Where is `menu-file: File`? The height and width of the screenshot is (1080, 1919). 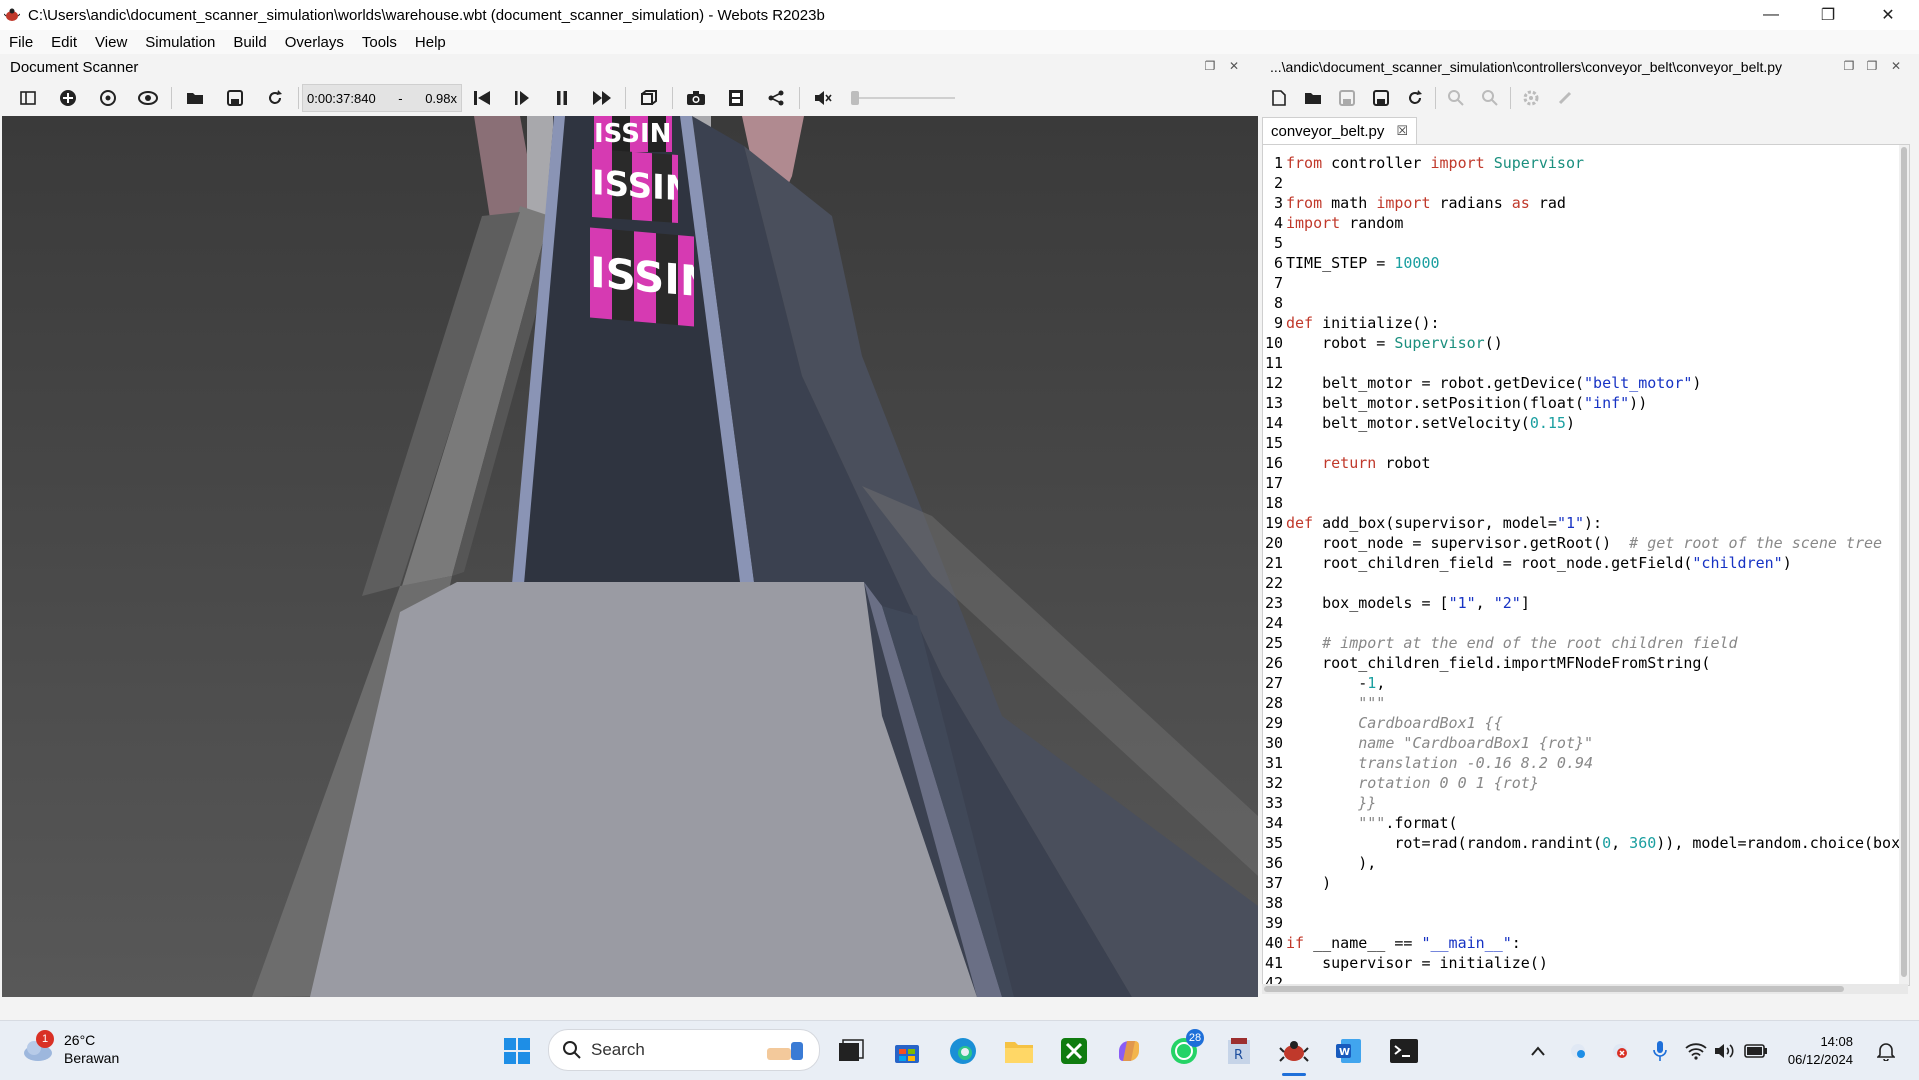 menu-file: File is located at coordinates (21, 42).